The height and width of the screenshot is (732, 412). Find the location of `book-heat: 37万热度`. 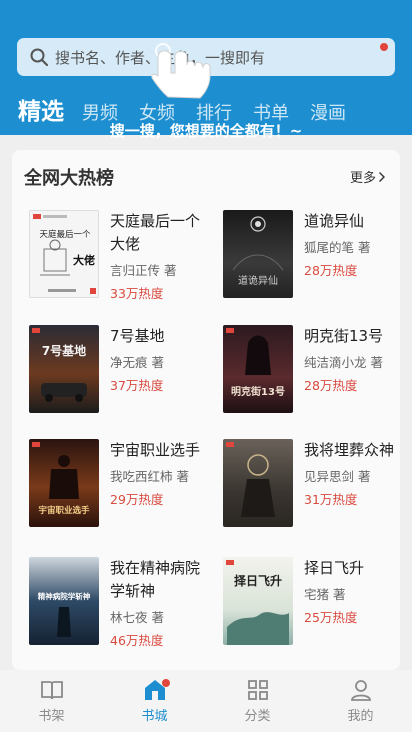

book-heat: 37万热度 is located at coordinates (137, 385).